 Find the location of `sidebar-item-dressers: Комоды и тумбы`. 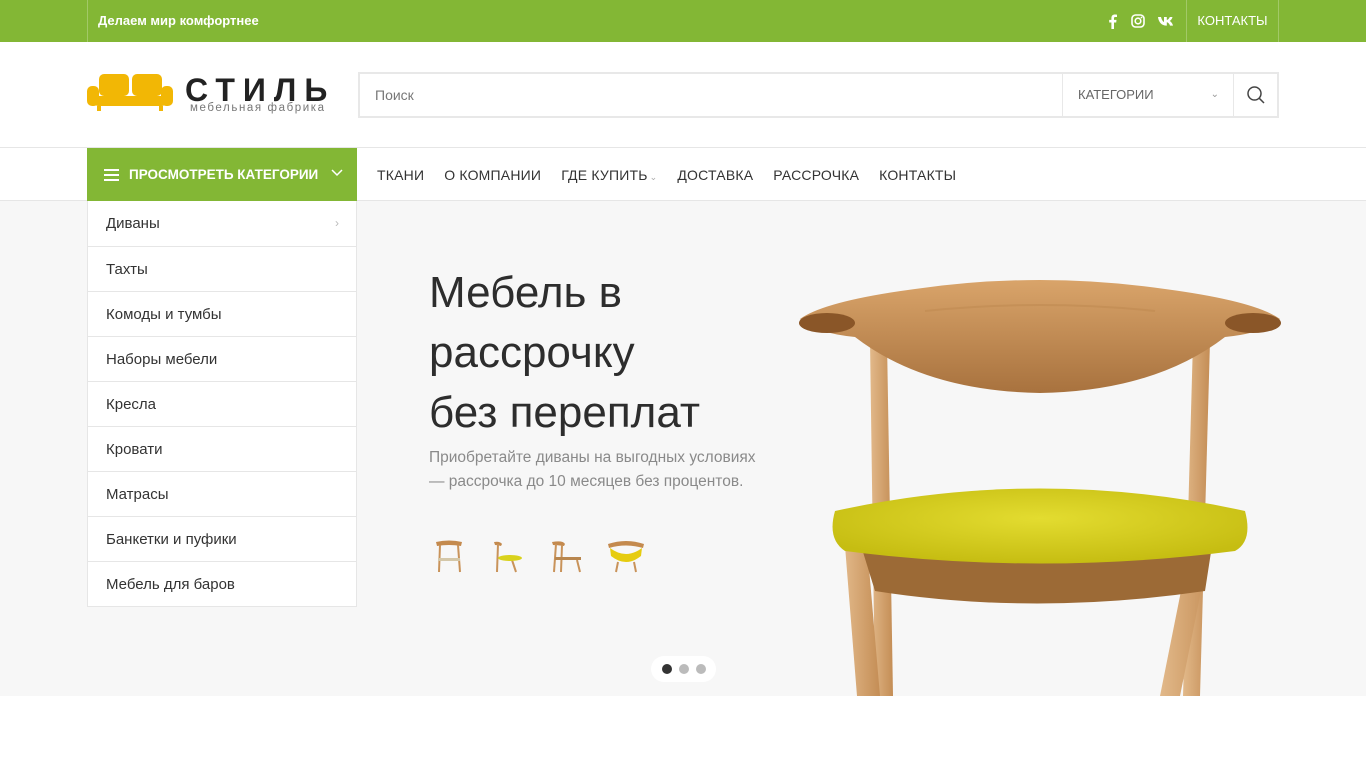

sidebar-item-dressers: Комоды и тумбы is located at coordinates (222, 313).